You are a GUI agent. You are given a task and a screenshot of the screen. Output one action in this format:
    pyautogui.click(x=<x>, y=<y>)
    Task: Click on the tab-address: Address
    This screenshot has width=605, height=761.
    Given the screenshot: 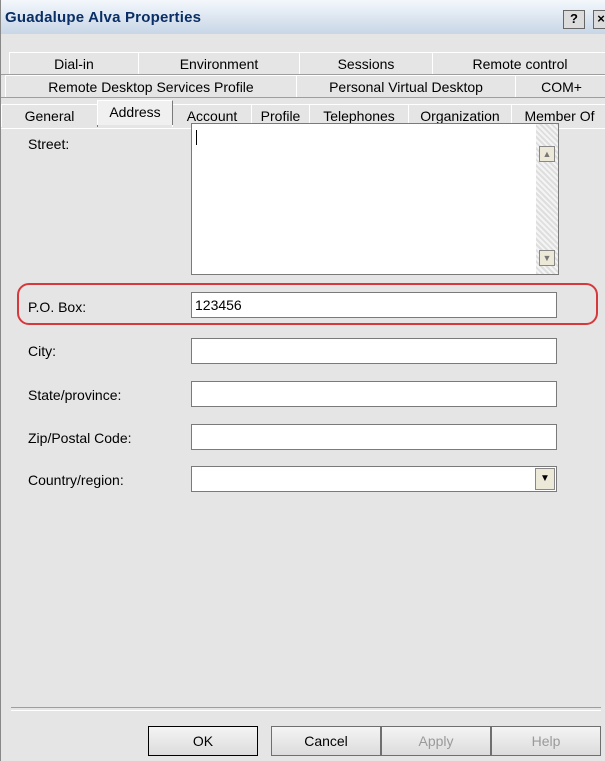 What is the action you would take?
    pyautogui.click(x=135, y=112)
    